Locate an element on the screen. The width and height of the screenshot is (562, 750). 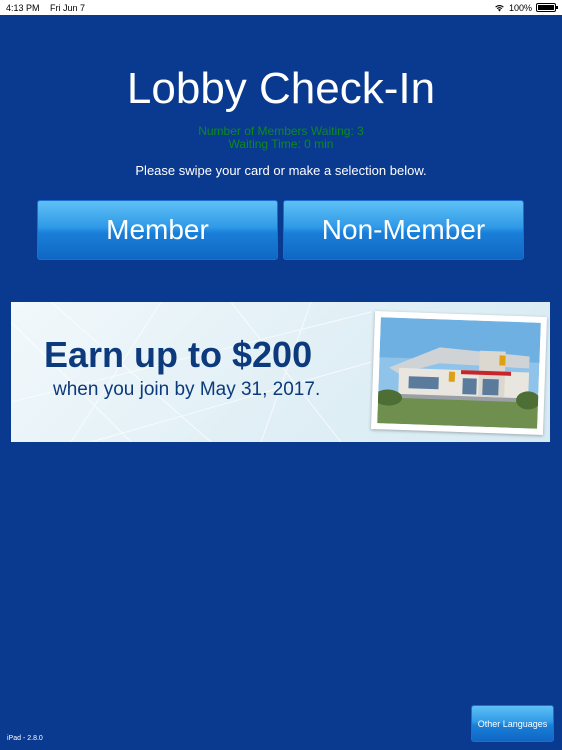
status-date: Fri Jun 7 is located at coordinates (68, 7).